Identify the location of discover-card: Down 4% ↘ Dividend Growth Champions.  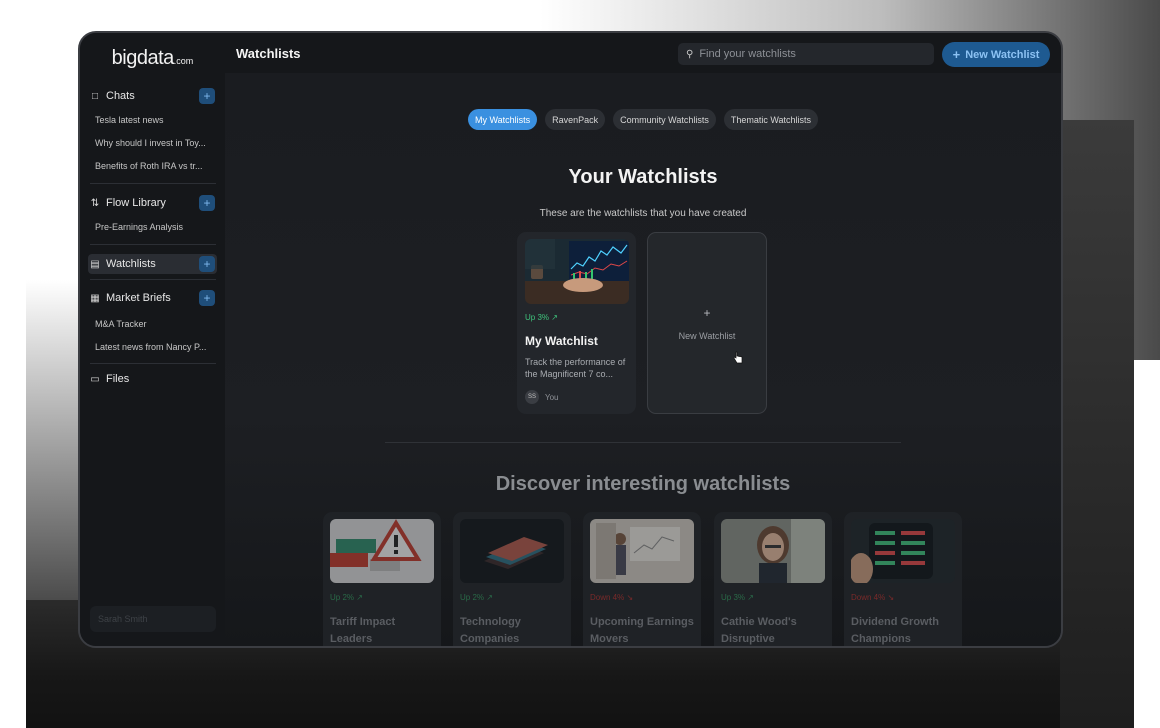
(903, 579).